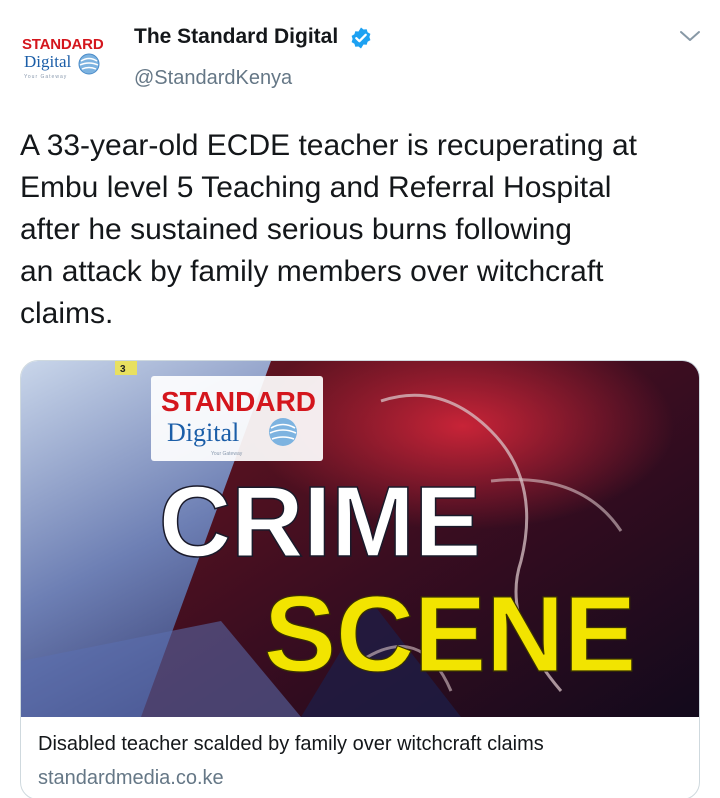  I want to click on card-globe-icon, so click(283, 432).